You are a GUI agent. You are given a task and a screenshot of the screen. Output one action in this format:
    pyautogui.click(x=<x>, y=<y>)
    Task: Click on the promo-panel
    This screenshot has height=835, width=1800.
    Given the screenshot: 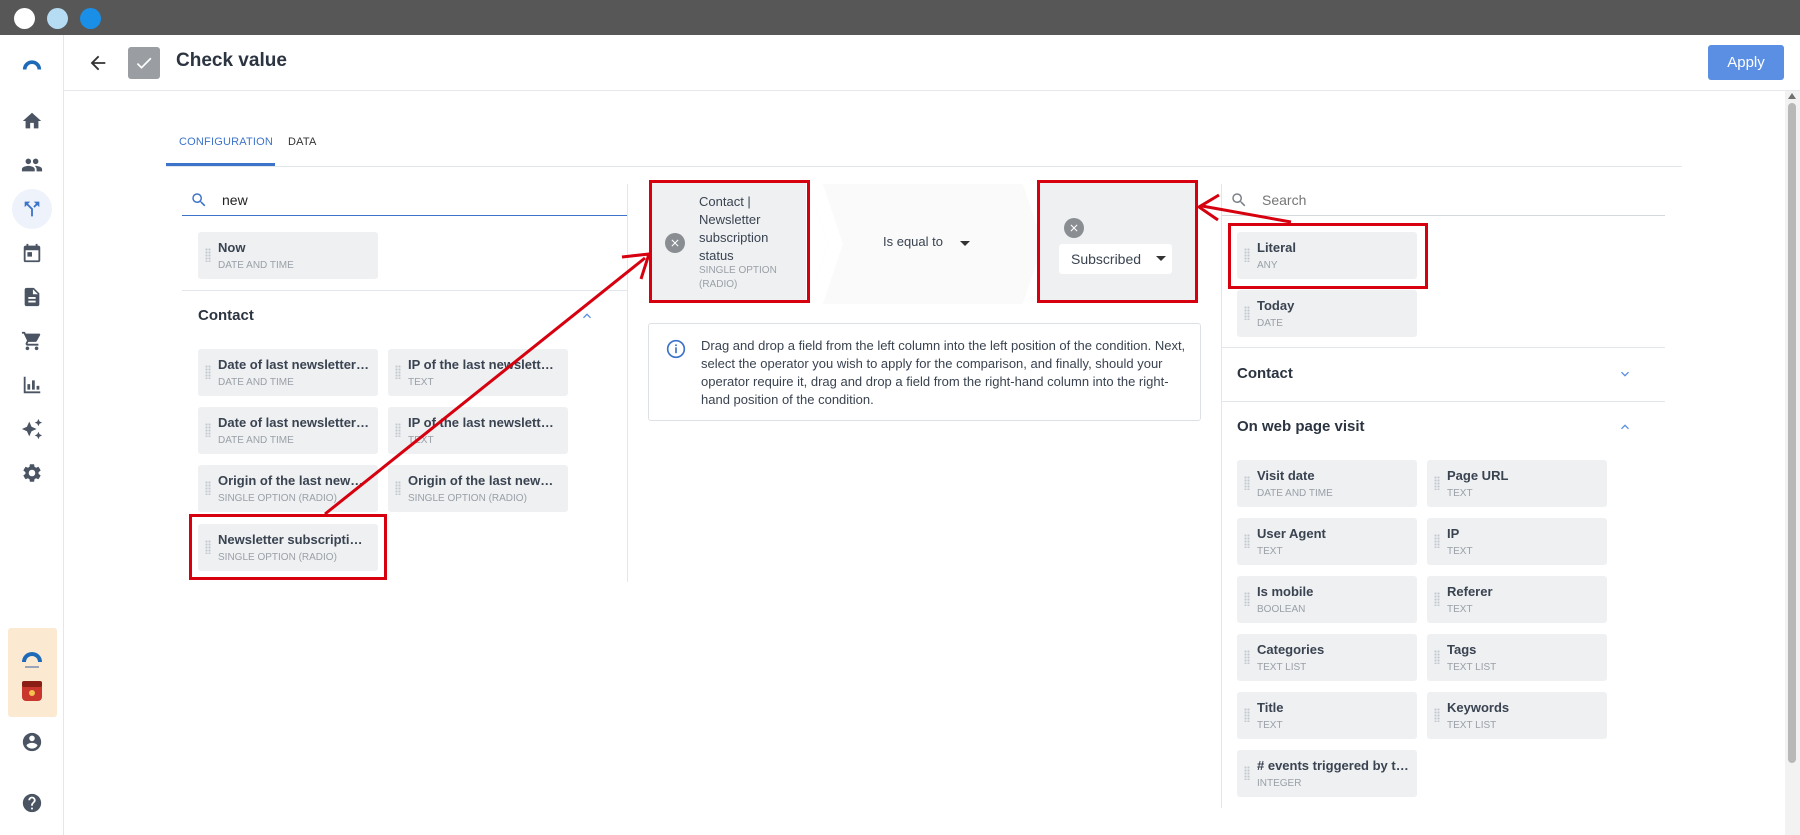 What is the action you would take?
    pyautogui.click(x=32, y=672)
    